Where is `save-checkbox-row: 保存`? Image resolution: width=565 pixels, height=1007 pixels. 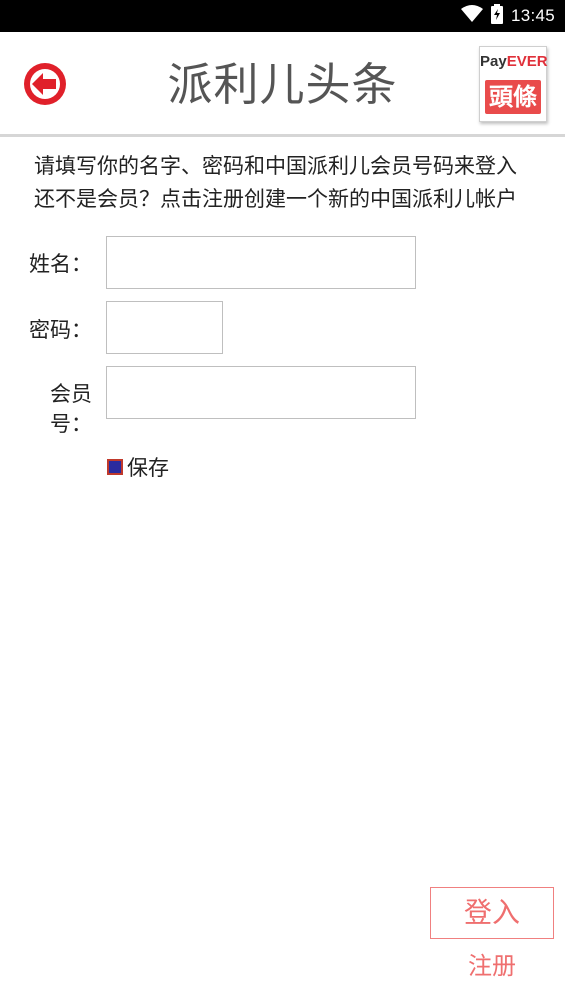 save-checkbox-row: 保存 is located at coordinates (138, 467).